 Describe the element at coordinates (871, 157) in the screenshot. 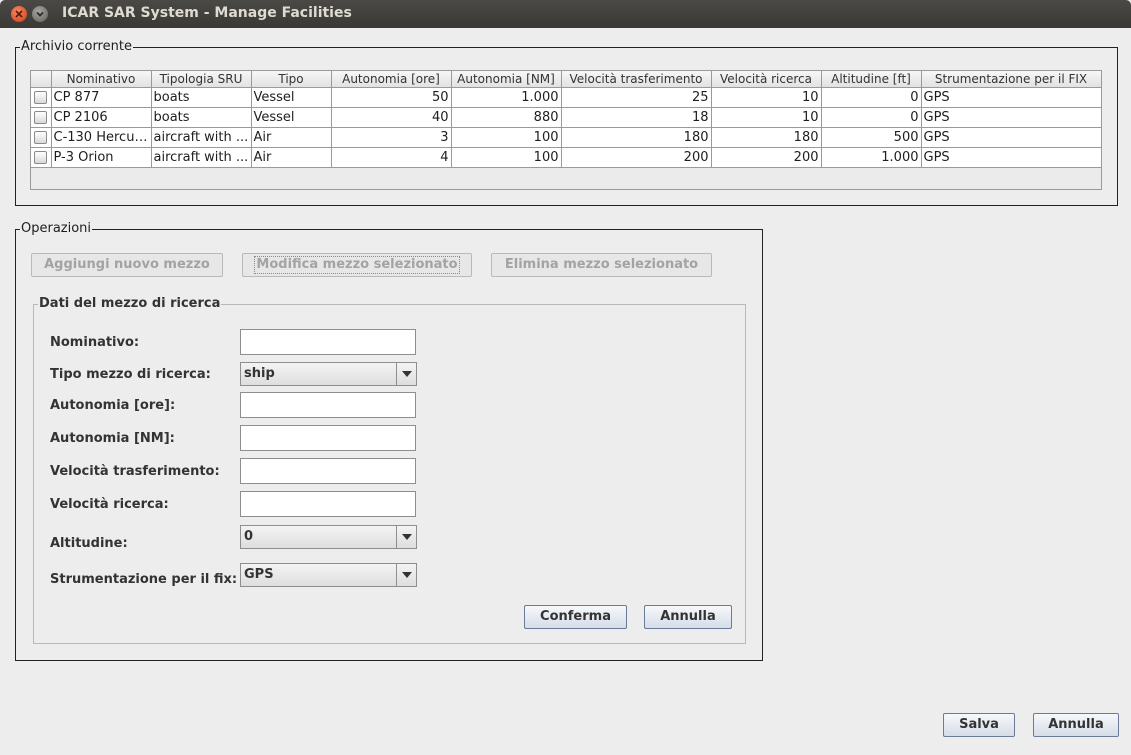

I see `cell-altitudine: 1.000` at that location.